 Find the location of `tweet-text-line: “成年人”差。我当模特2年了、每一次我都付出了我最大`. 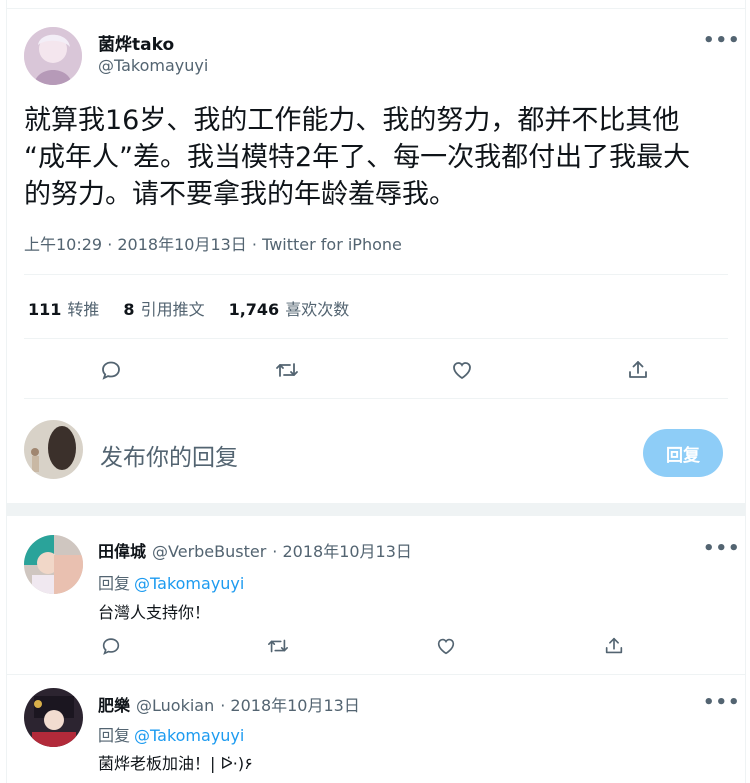

tweet-text-line: “成年人”差。我当模特2年了、每一次我都付出了我最大 is located at coordinates (357, 157).